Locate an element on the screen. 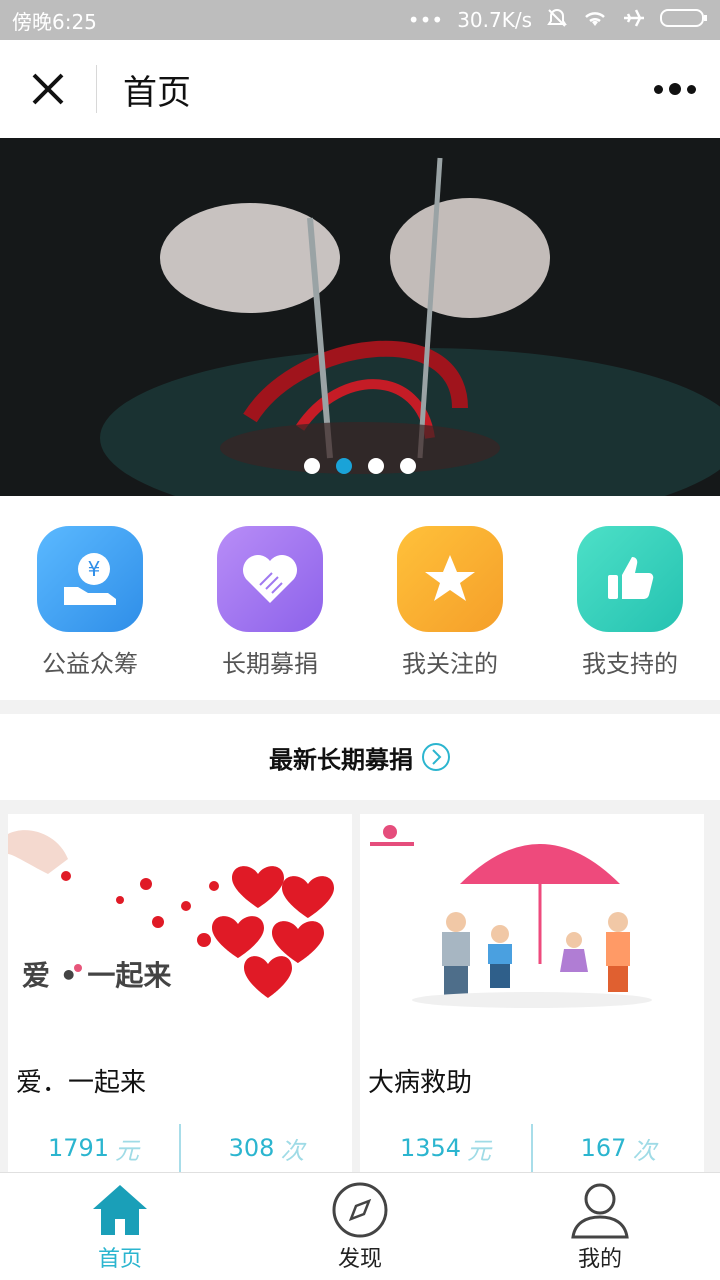 The image size is (720, 1280). donation-card: 爱 • 一起来 爱．一起来 1791 元 308 次 is located at coordinates (180, 993).